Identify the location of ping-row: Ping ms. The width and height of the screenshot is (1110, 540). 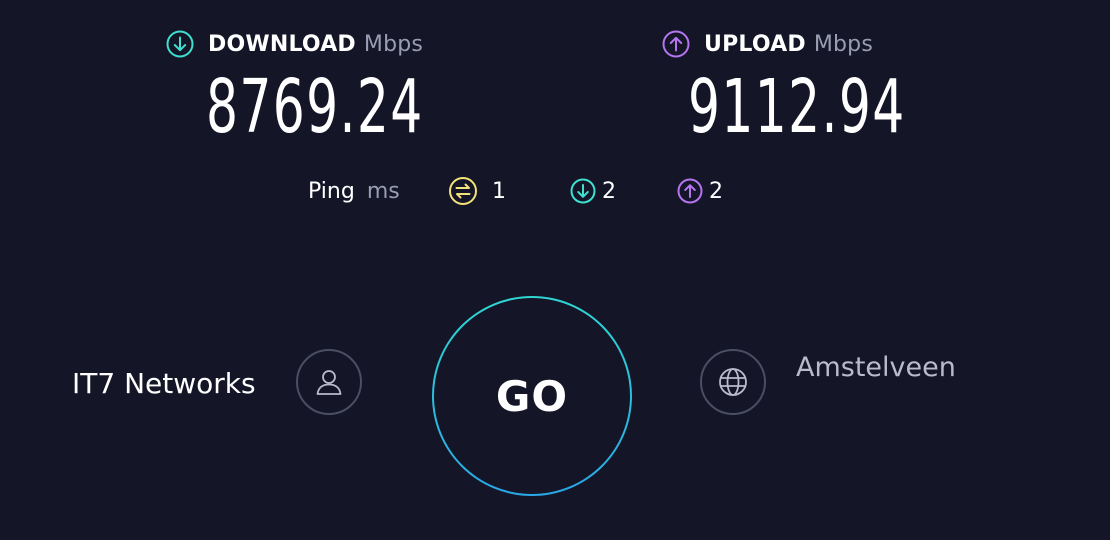
(354, 191).